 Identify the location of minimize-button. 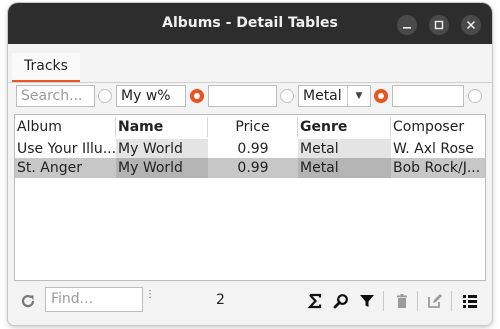
(407, 25).